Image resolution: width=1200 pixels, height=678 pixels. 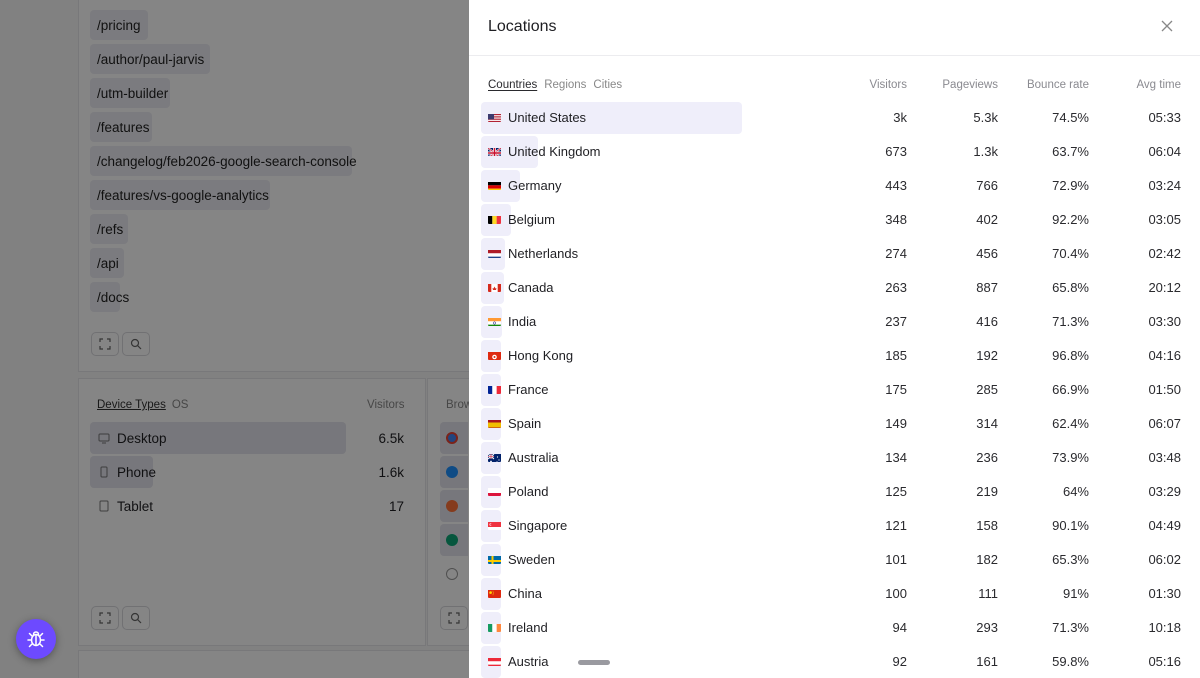 I want to click on panel-title: Locations, so click(x=522, y=26).